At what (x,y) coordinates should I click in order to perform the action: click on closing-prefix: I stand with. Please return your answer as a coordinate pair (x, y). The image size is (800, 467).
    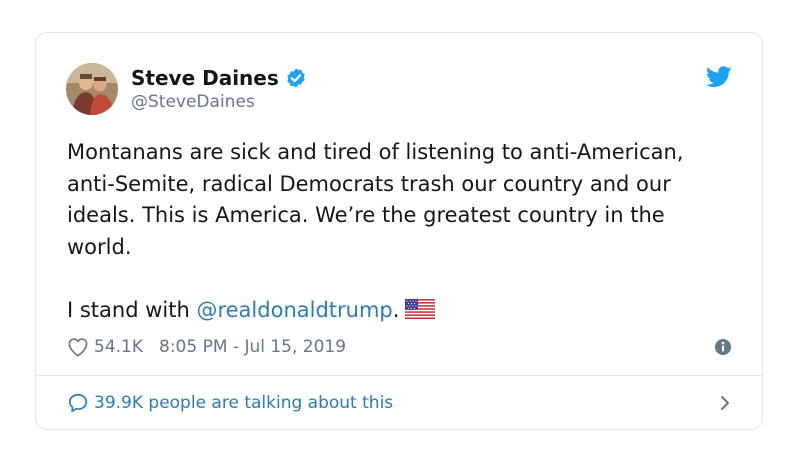
    Looking at the image, I should click on (132, 309).